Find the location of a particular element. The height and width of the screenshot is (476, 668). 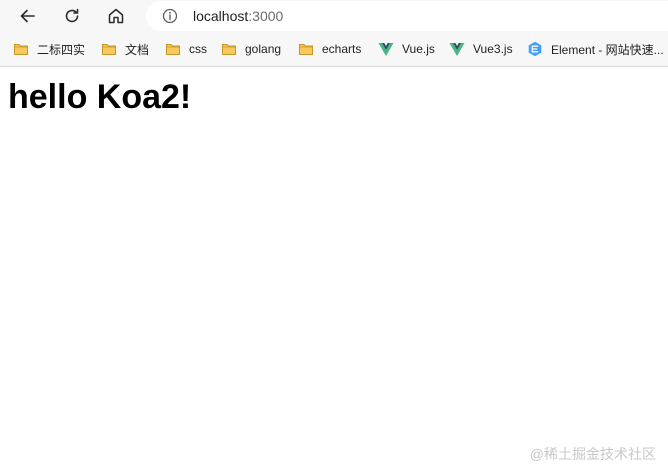

home-button is located at coordinates (116, 16).